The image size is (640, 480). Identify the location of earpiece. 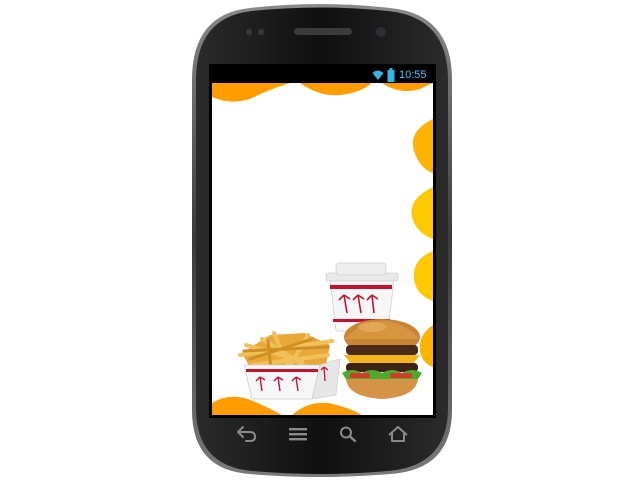
(323, 31).